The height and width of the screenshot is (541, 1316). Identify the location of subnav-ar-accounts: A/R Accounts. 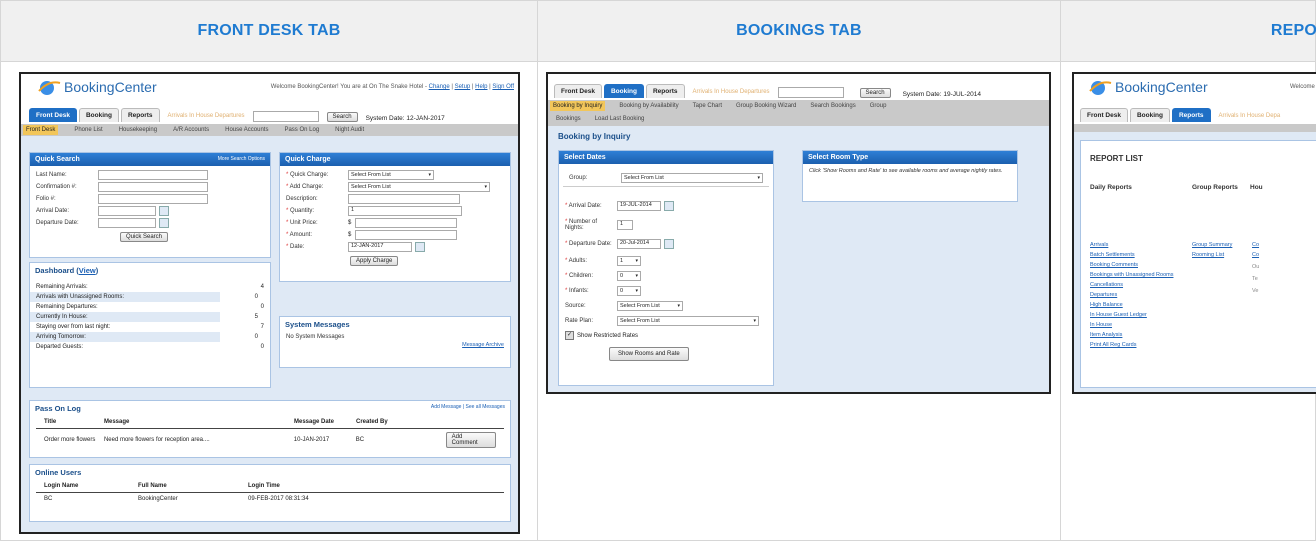
(191, 130).